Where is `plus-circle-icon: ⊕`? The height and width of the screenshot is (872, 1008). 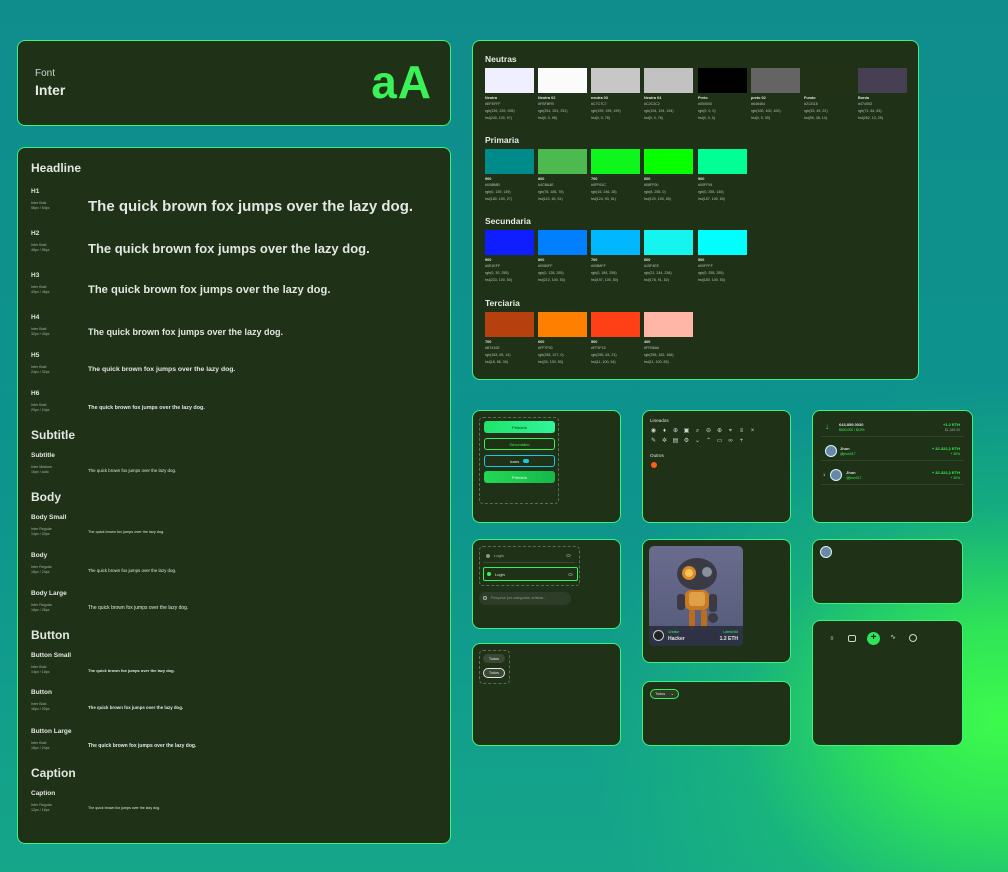 plus-circle-icon: ⊕ is located at coordinates (719, 431).